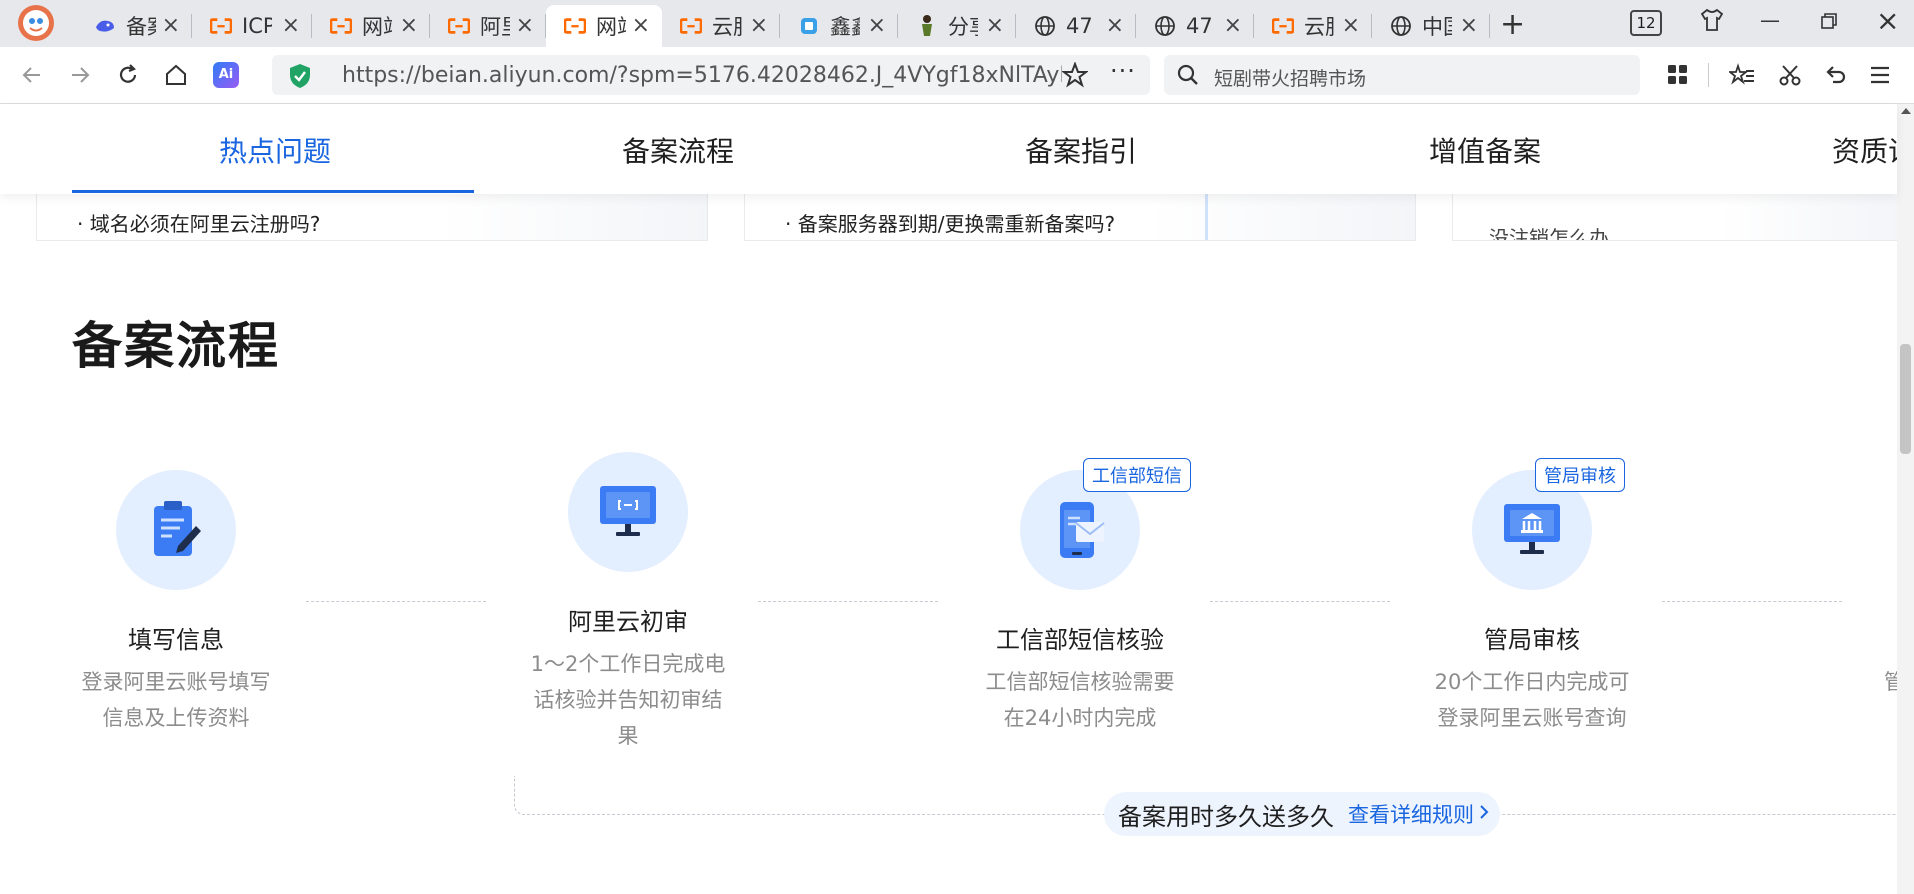 Image resolution: width=1914 pixels, height=894 pixels. I want to click on tab-title: 鑫鑫, so click(845, 27).